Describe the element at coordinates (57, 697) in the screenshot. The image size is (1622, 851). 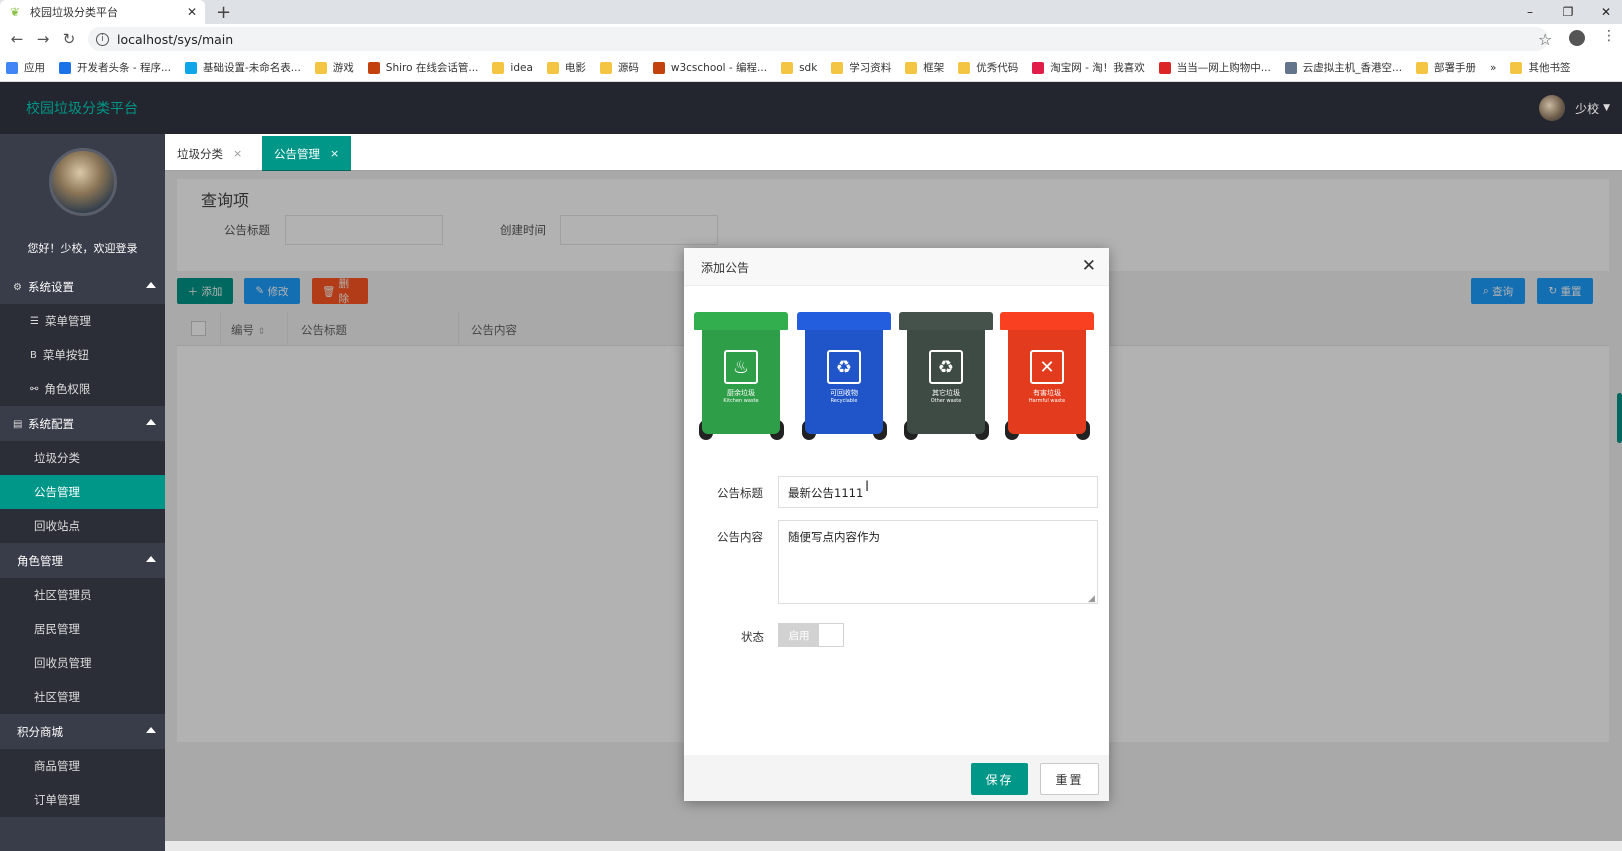
I see `sidebar-item-label: 社区管理` at that location.